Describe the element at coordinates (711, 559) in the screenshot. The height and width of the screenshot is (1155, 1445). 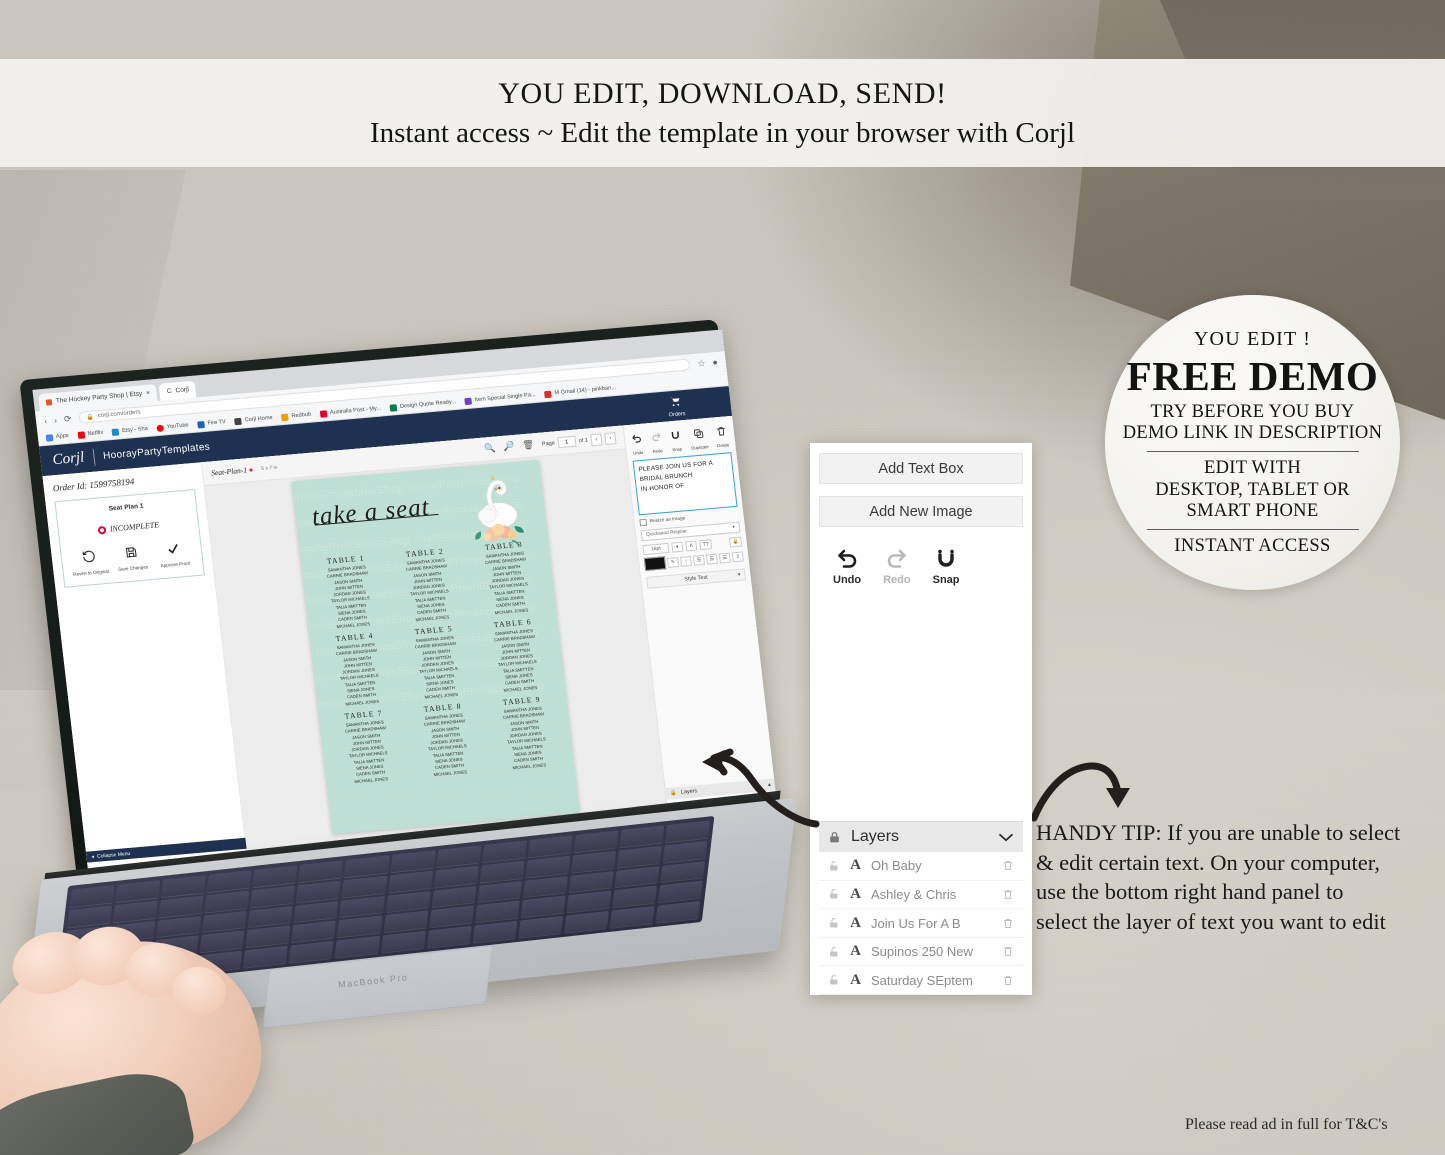
I see `align-center-icon: ☰` at that location.